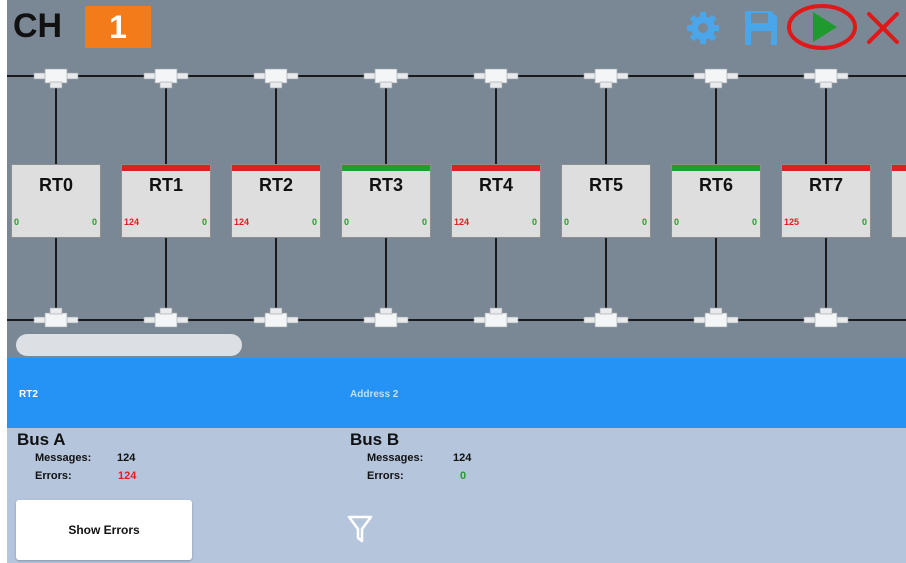  I want to click on bus-b-messages-label: Messages:, so click(395, 458).